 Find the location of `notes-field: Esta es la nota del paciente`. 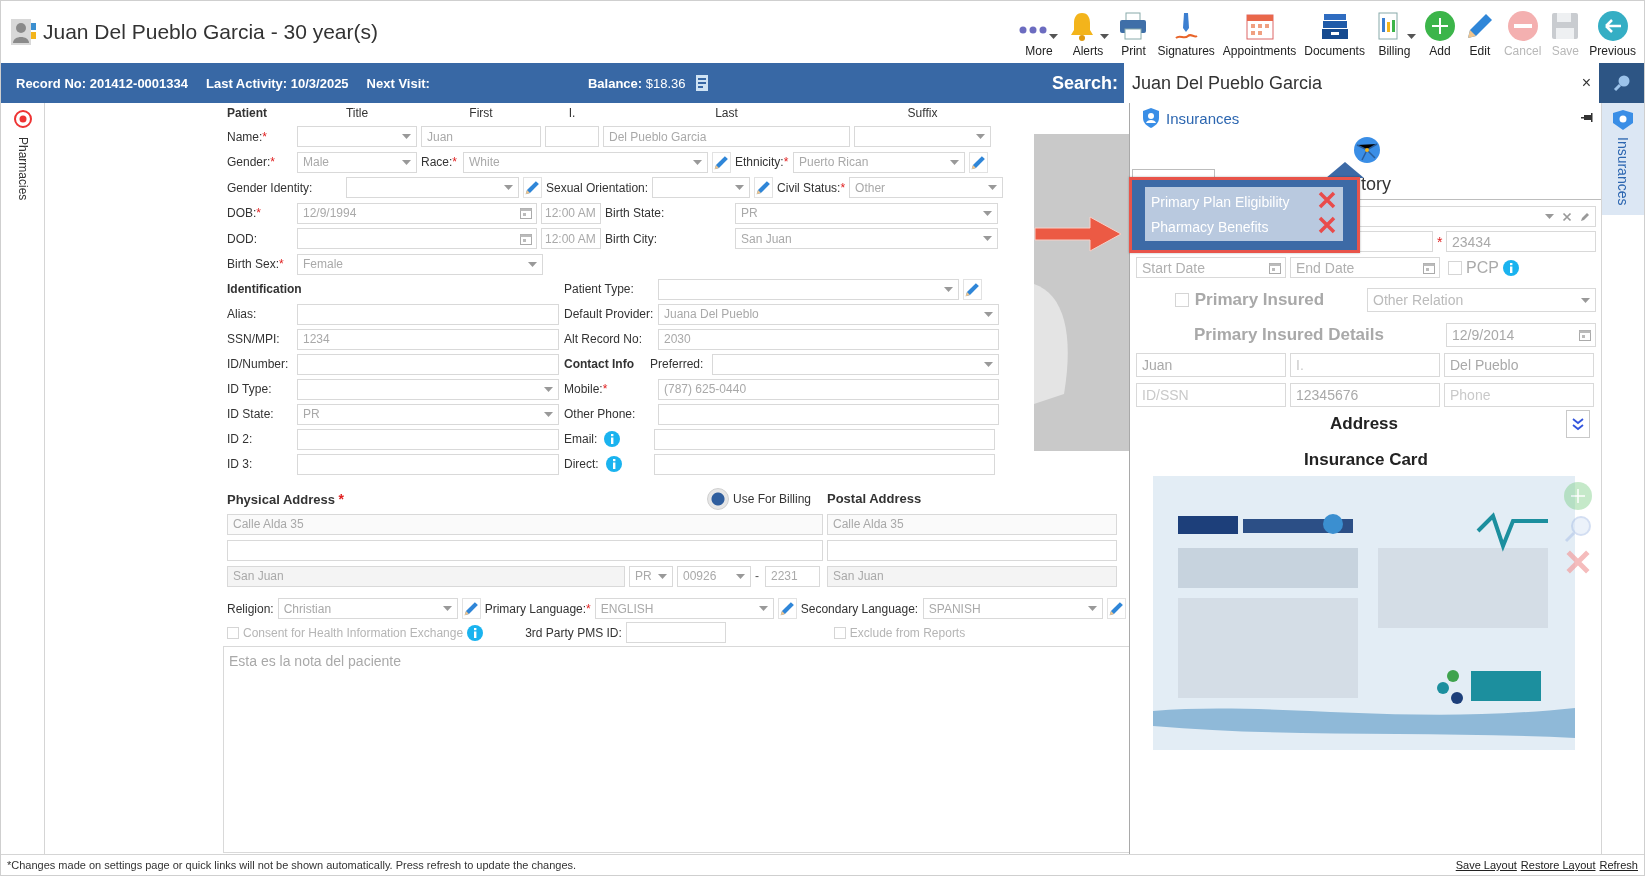

notes-field: Esta es la nota del paciente is located at coordinates (676, 749).